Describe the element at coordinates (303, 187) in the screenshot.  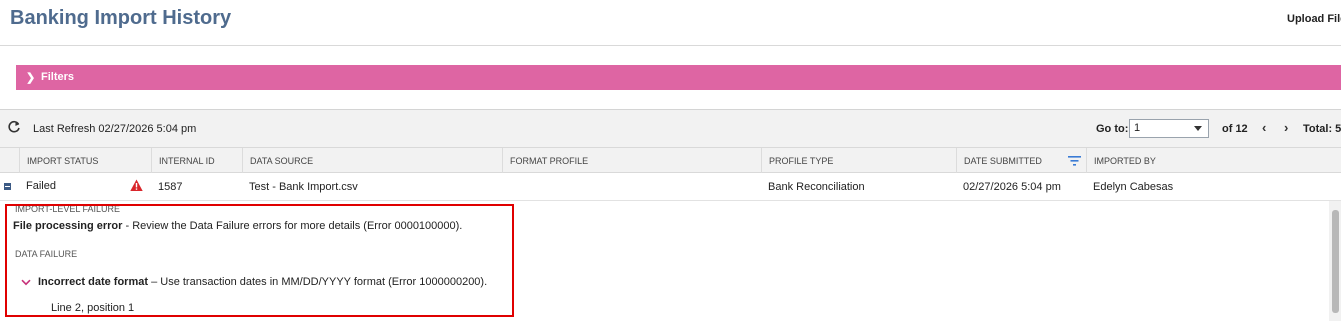
I see `cell-data-source: Test - Bank Import.csv` at that location.